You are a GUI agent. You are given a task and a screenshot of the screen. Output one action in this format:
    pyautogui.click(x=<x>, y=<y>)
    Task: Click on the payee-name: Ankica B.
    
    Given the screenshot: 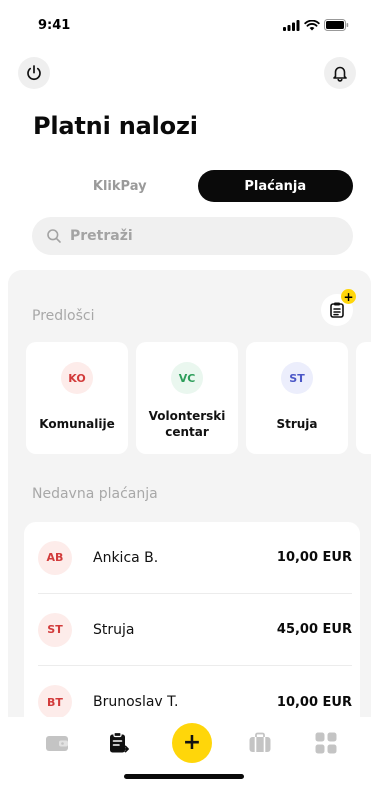 What is the action you would take?
    pyautogui.click(x=126, y=557)
    